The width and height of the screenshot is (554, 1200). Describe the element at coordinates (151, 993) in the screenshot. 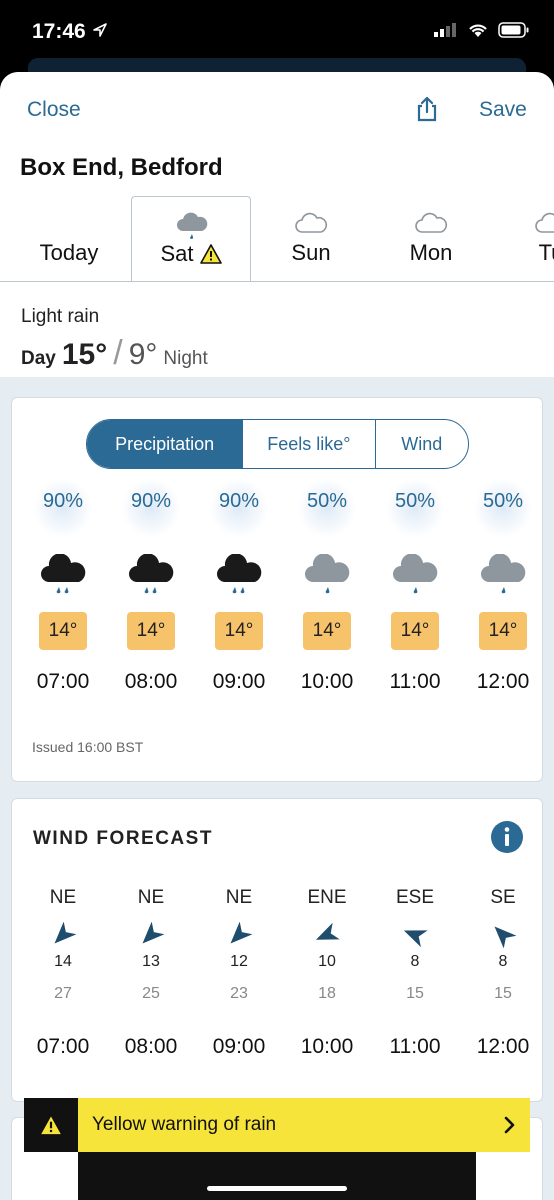

I see `wind-gust: 25` at that location.